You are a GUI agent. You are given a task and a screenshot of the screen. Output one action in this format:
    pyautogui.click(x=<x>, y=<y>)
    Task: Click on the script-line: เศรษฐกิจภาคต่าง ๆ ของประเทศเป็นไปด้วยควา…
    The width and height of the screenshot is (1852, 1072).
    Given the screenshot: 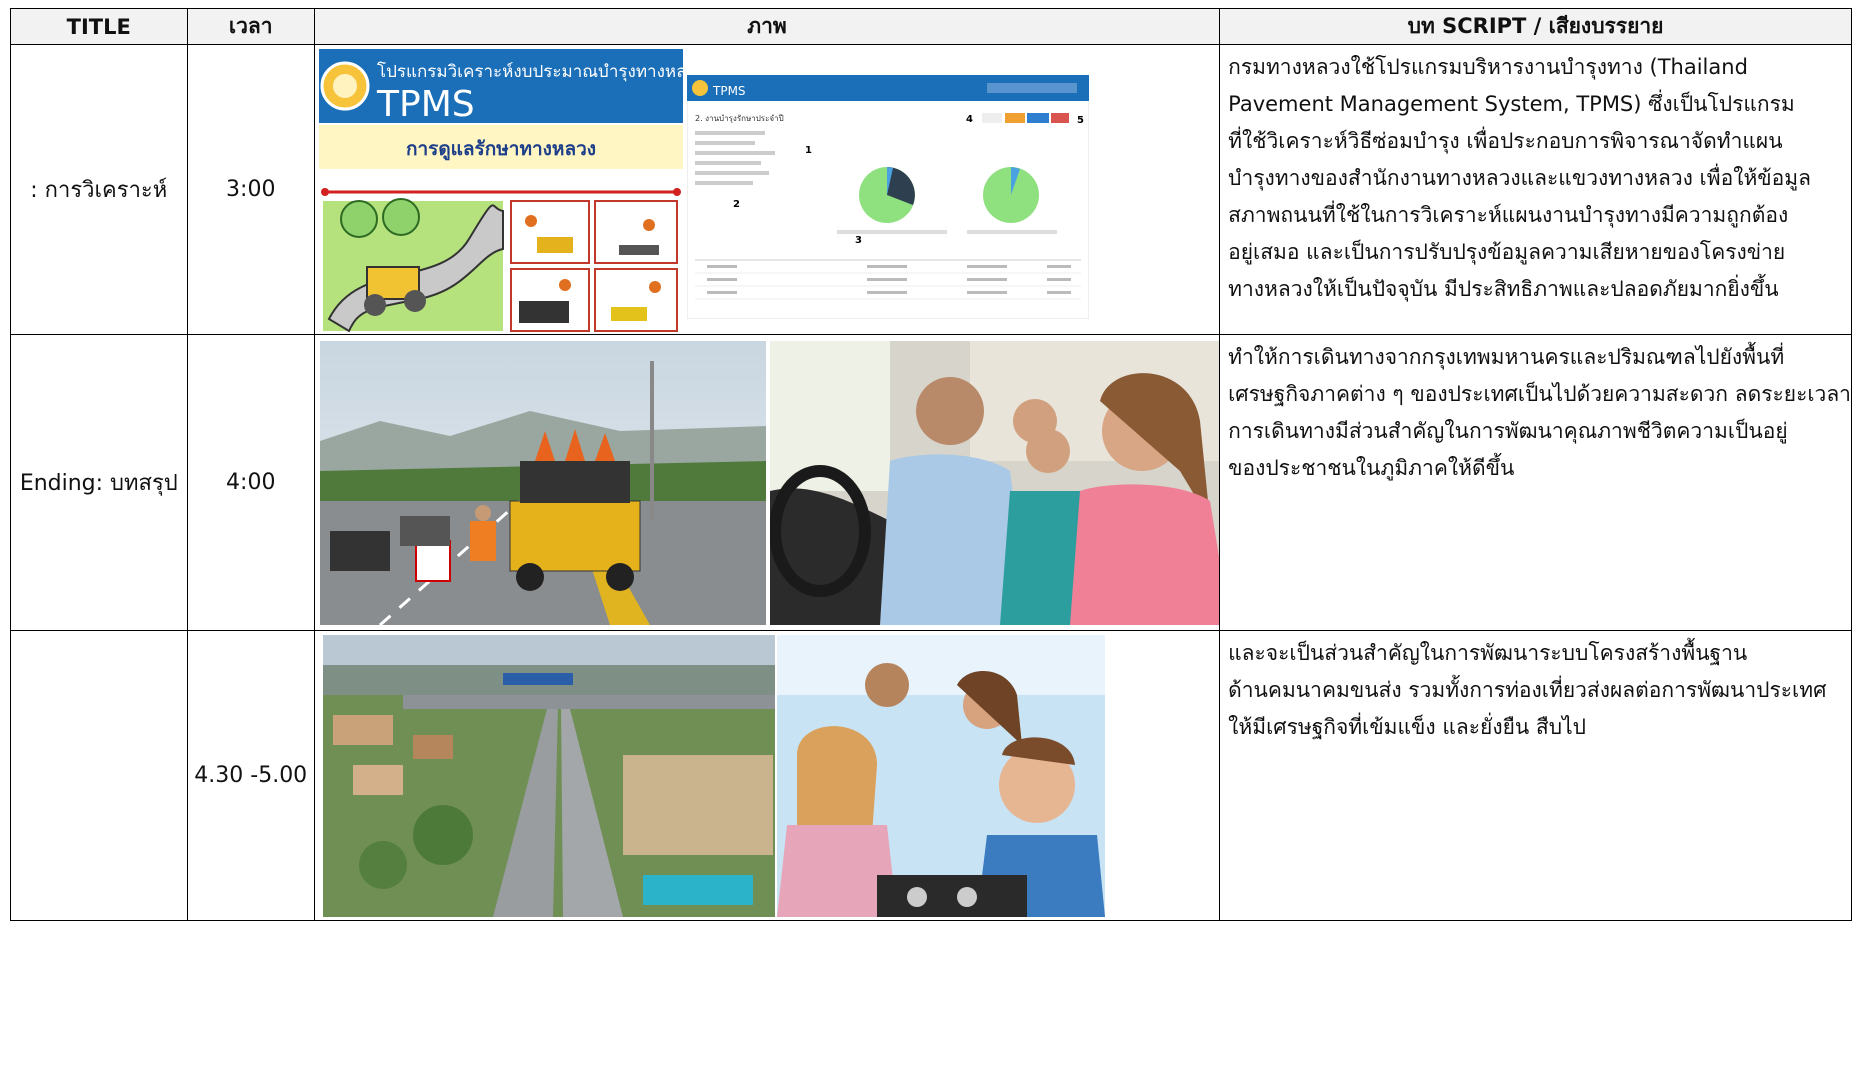 What is the action you would take?
    pyautogui.click(x=1539, y=394)
    